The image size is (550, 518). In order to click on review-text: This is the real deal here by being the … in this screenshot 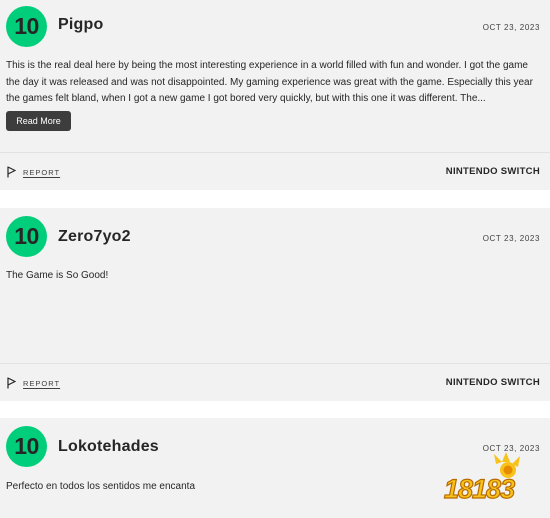, I will do `click(269, 82)`.